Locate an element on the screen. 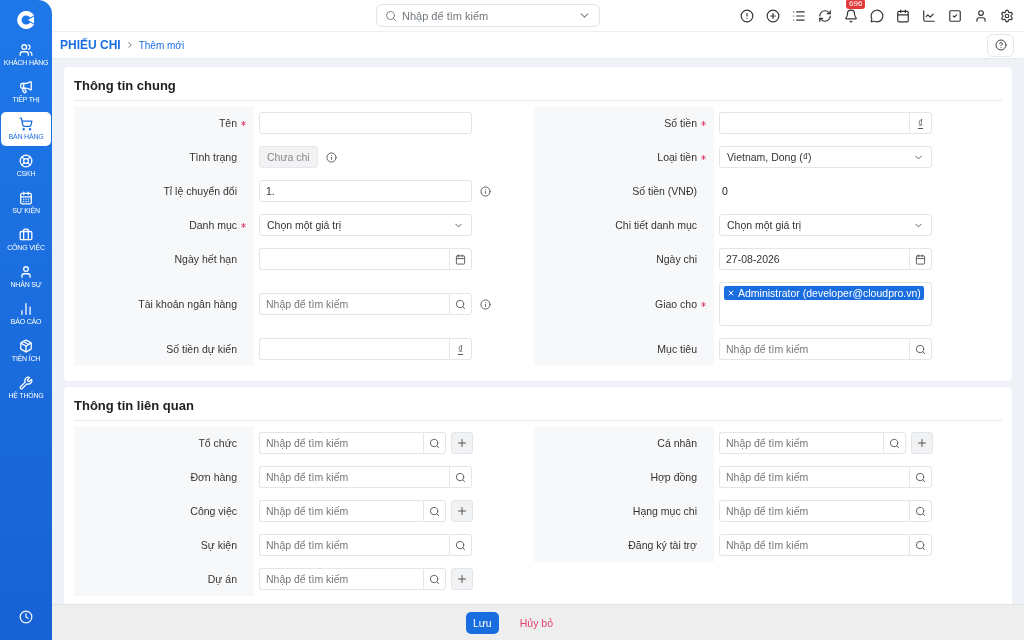 The width and height of the screenshot is (1024, 640). chart-icon is located at coordinates (929, 15).